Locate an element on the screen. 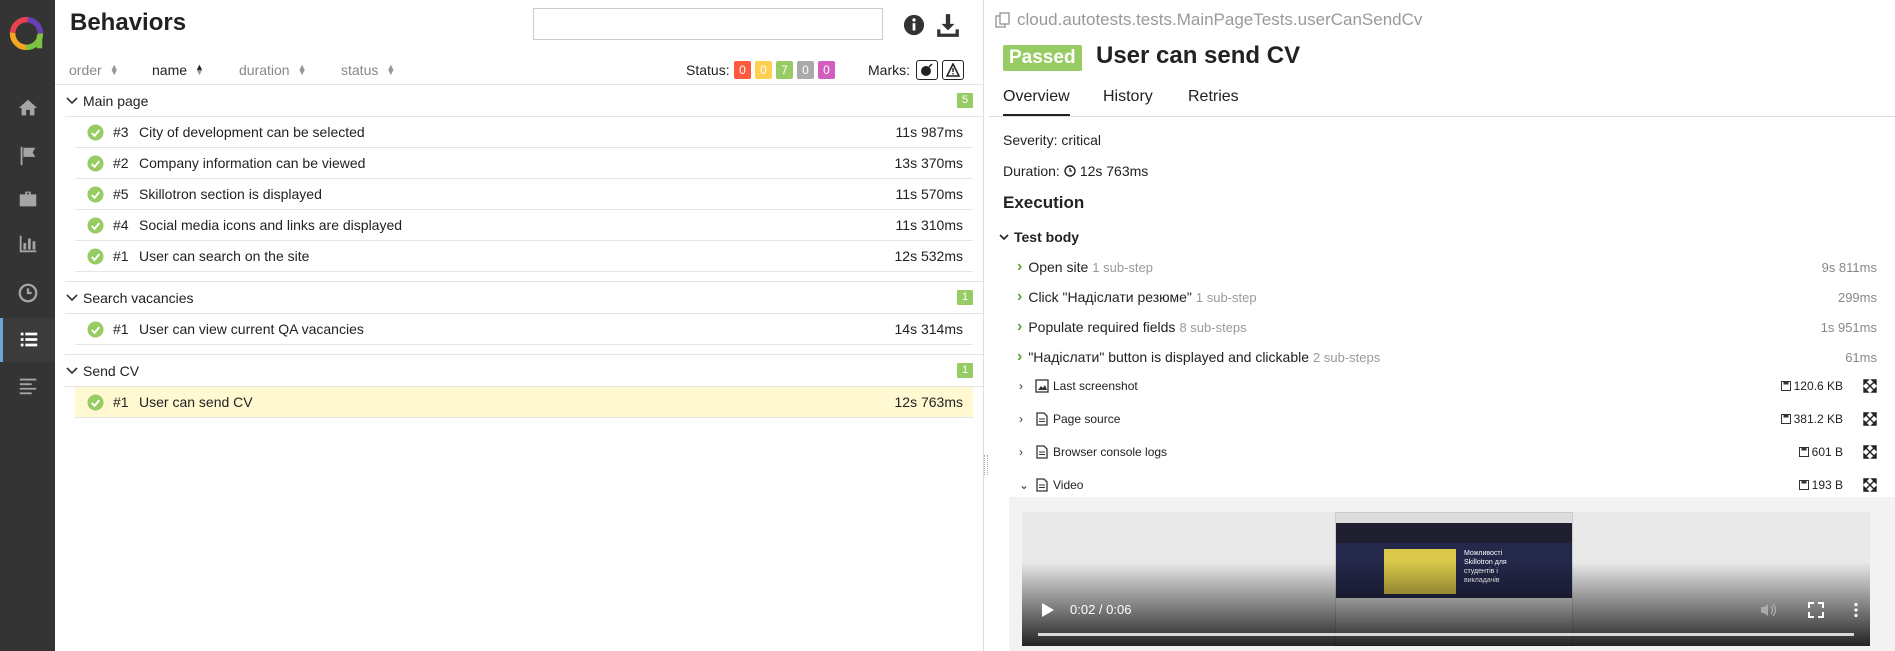 The image size is (1895, 651). group-search-vacancies: Search vacancies 1 is located at coordinates (519, 298).